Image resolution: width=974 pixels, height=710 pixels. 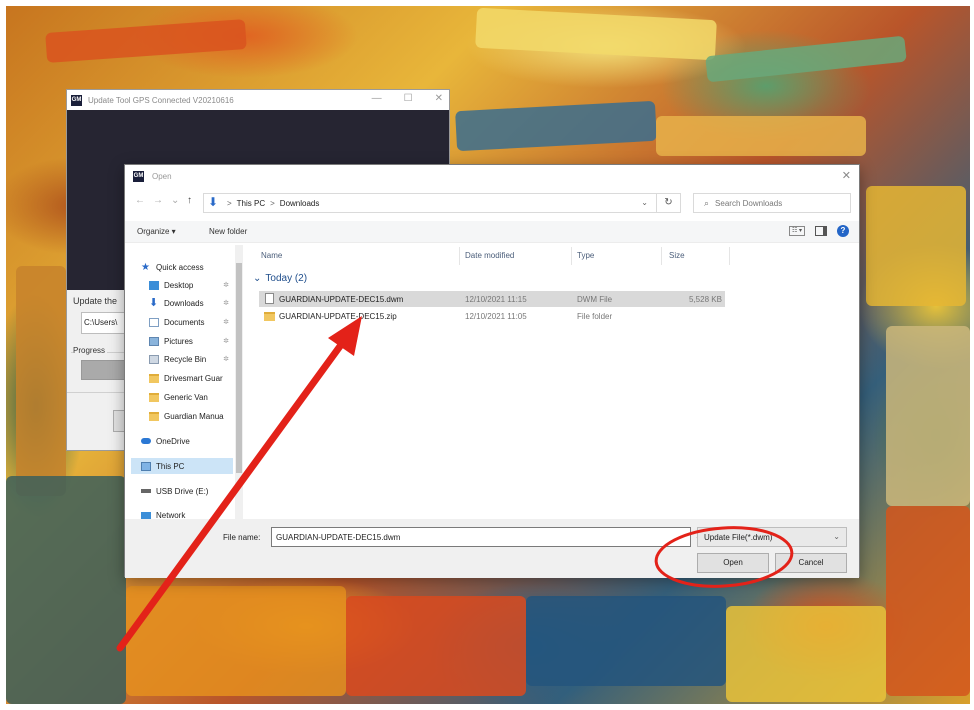 What do you see at coordinates (439, 98) in the screenshot?
I see `close-button: ✕` at bounding box center [439, 98].